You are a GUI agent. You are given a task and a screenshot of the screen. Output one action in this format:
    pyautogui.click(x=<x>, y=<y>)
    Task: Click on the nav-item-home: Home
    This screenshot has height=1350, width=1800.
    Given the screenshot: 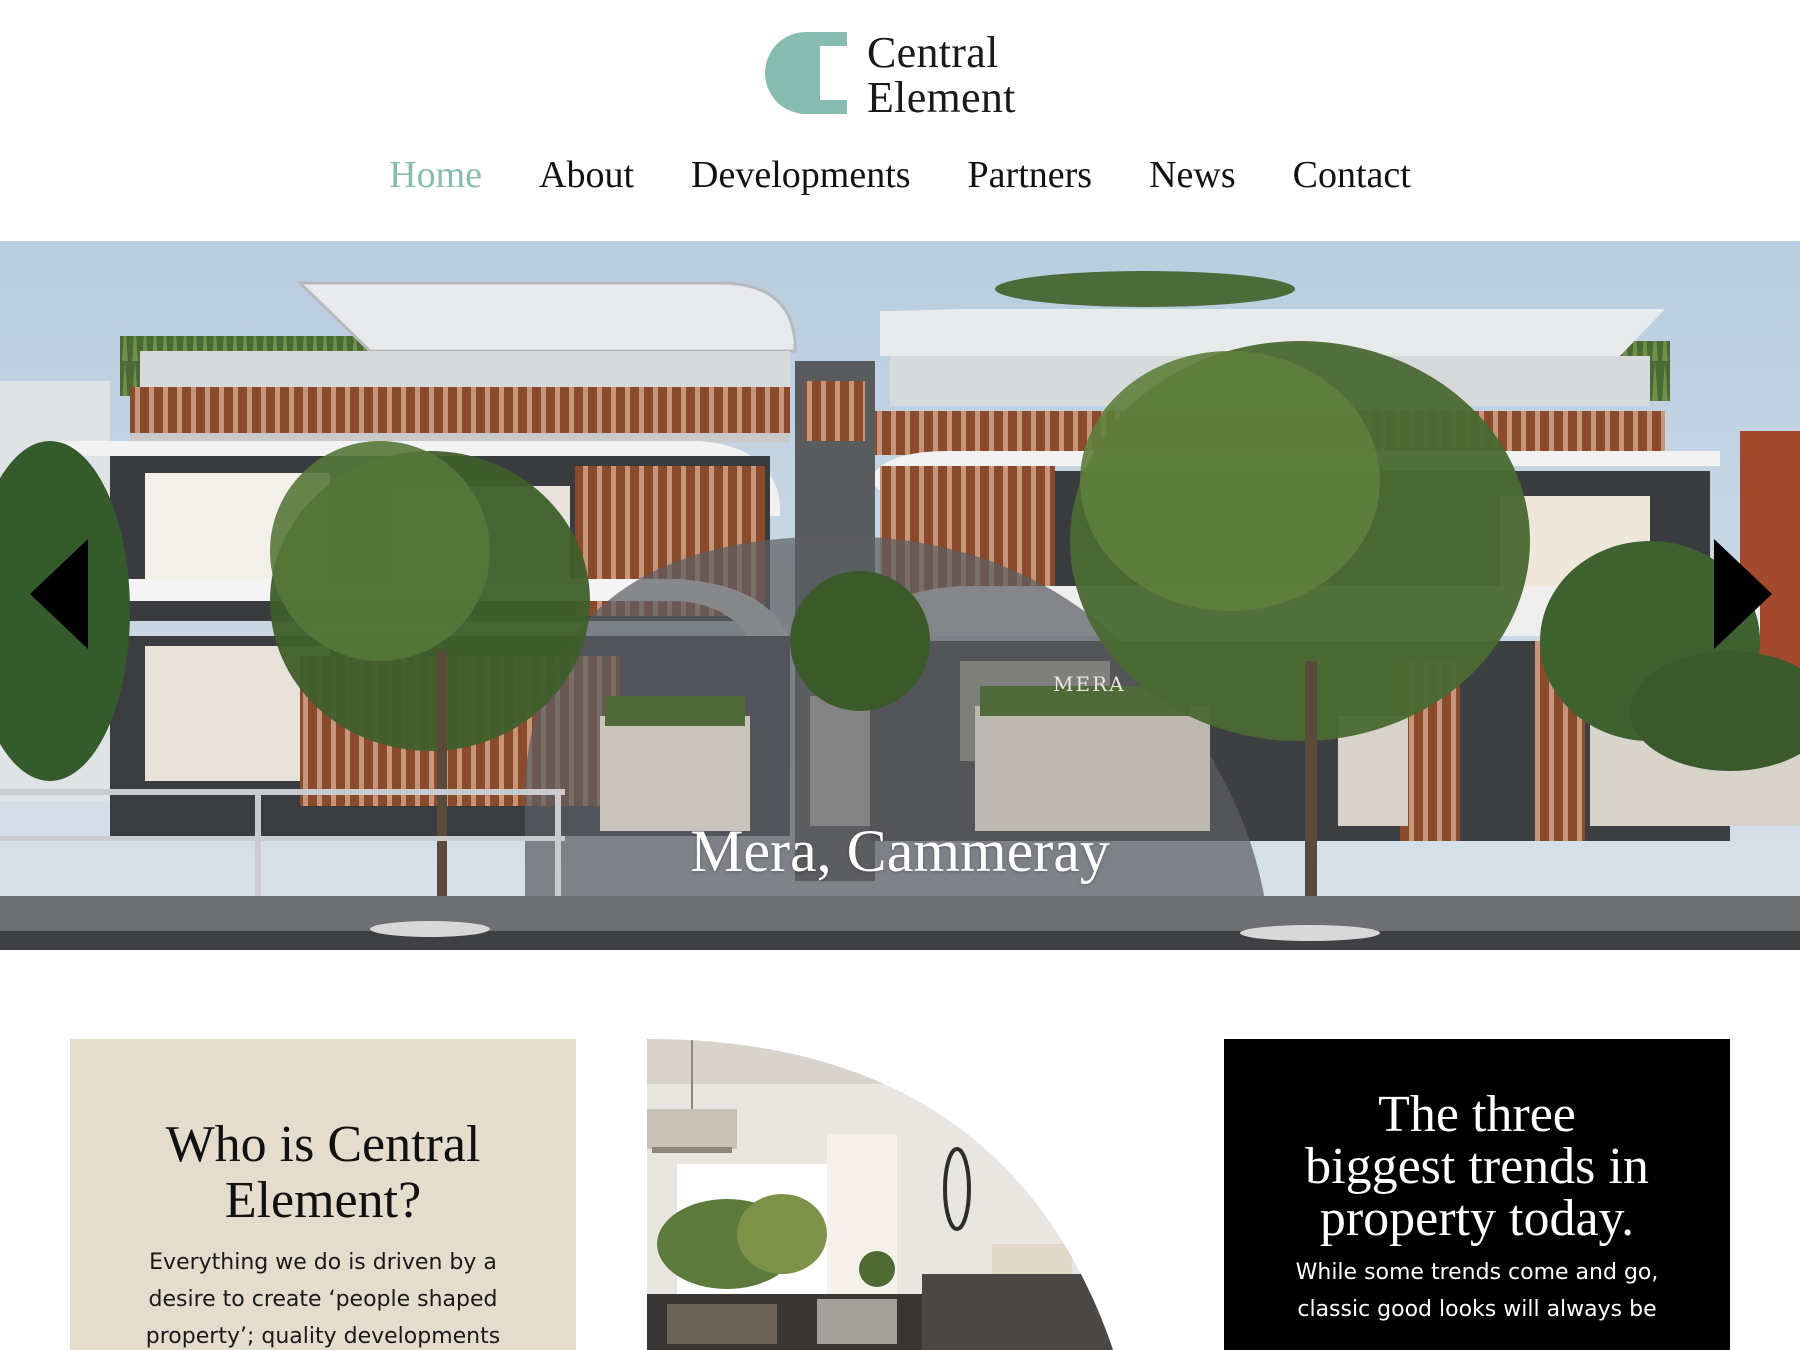 What is the action you would take?
    pyautogui.click(x=435, y=178)
    